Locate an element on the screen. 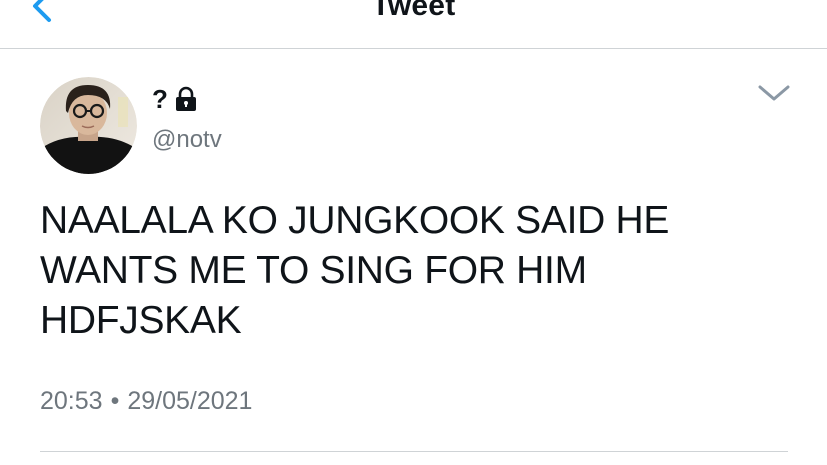 The width and height of the screenshot is (827, 465). tweet-date: 29/05/2021 is located at coordinates (190, 401).